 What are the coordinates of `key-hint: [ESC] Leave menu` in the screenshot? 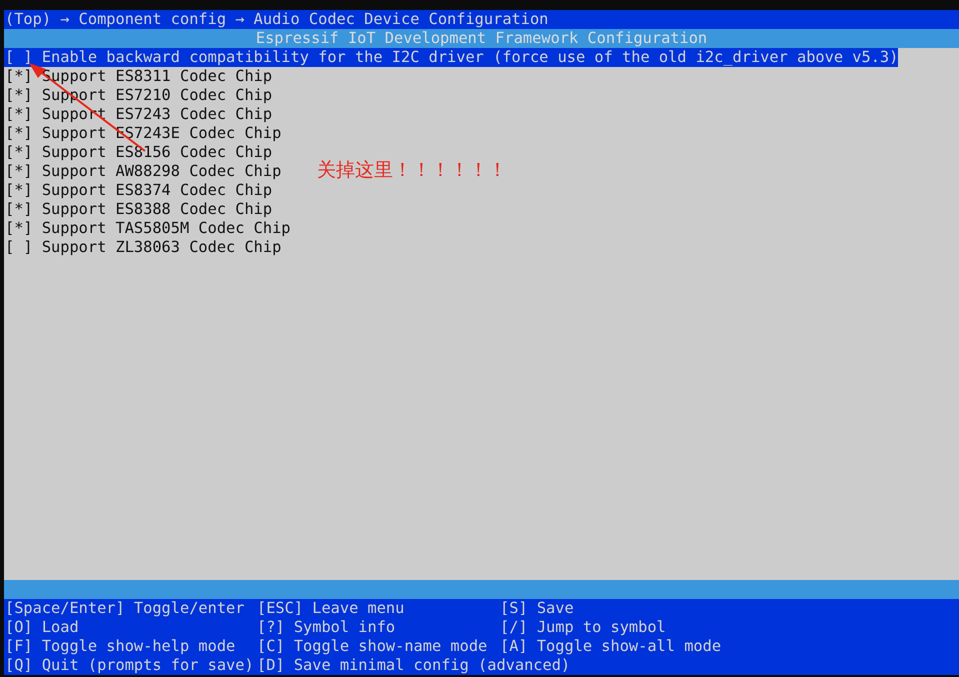 It's located at (331, 608).